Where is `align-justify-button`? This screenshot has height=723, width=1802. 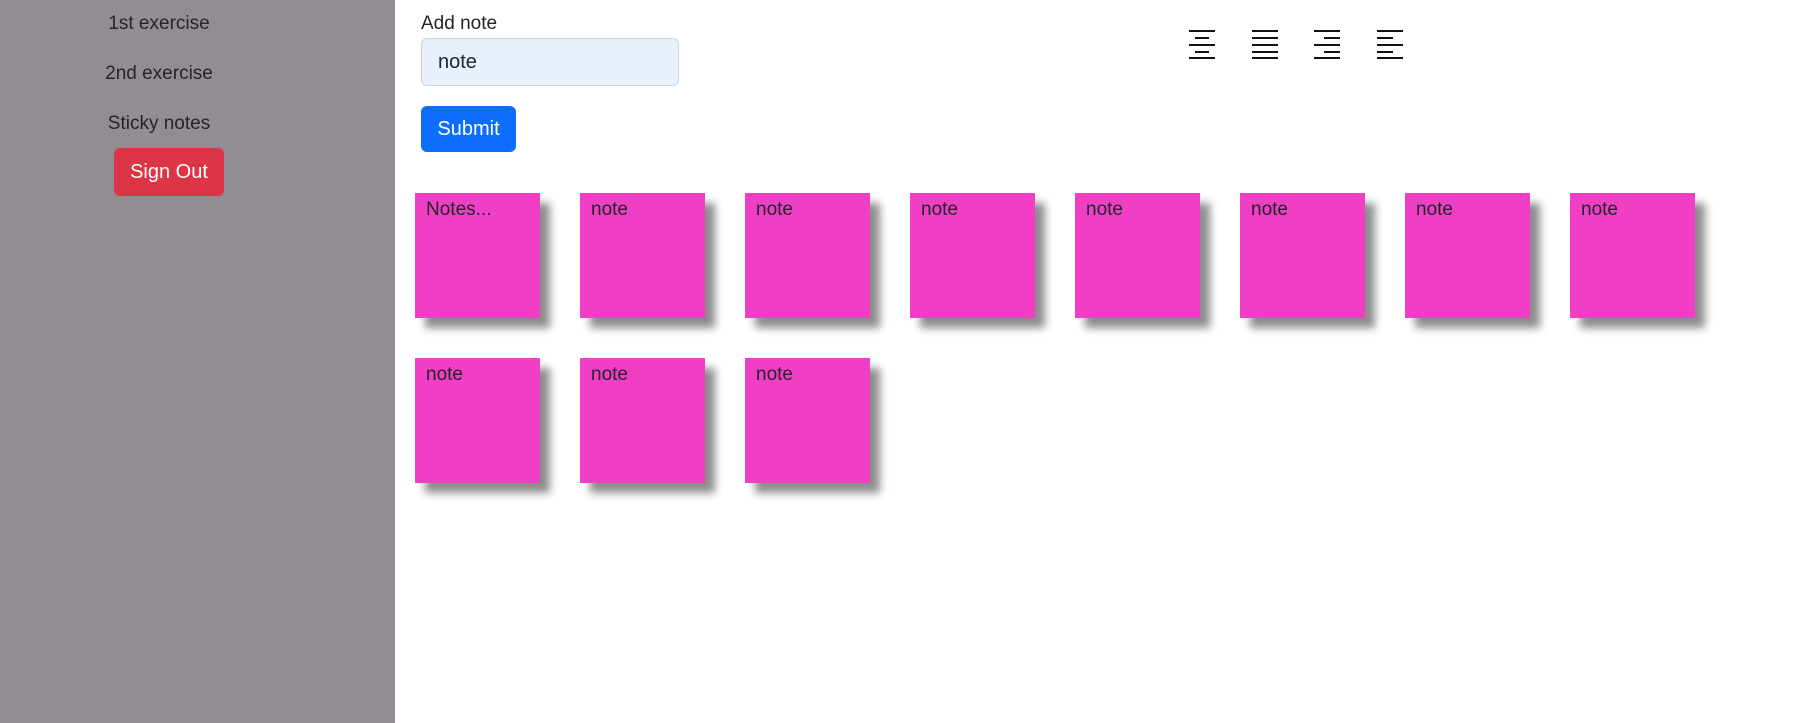 align-justify-button is located at coordinates (1265, 44).